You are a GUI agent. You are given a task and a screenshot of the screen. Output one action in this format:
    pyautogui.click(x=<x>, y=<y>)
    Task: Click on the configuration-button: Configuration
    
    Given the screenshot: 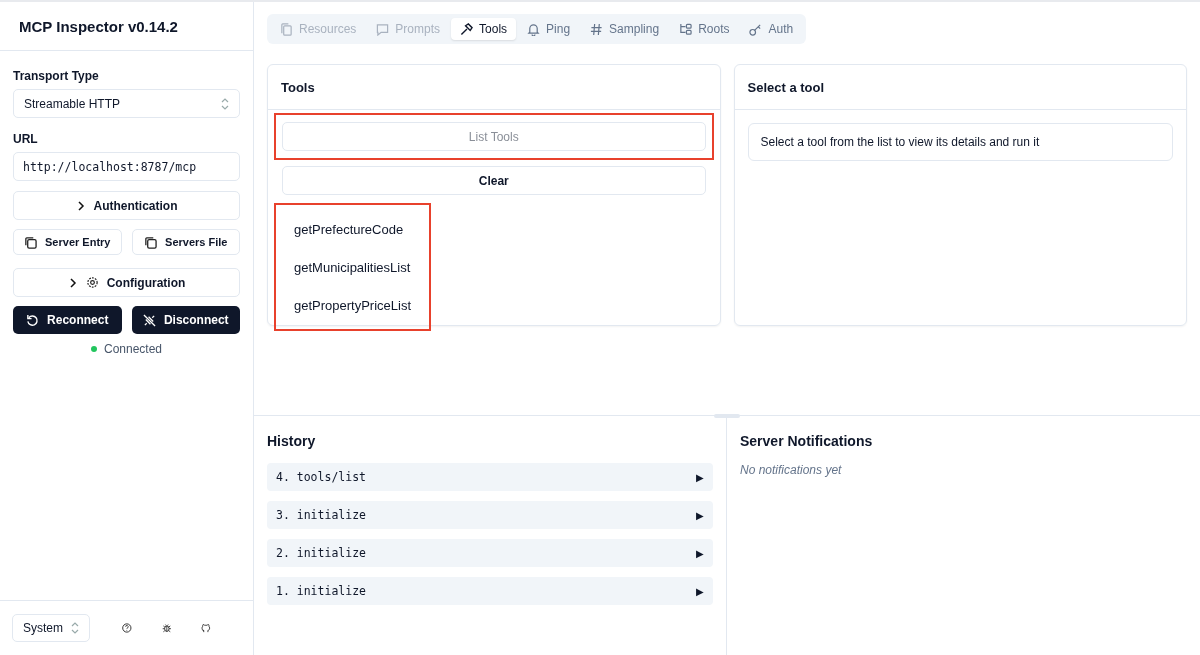 What is the action you would take?
    pyautogui.click(x=126, y=282)
    